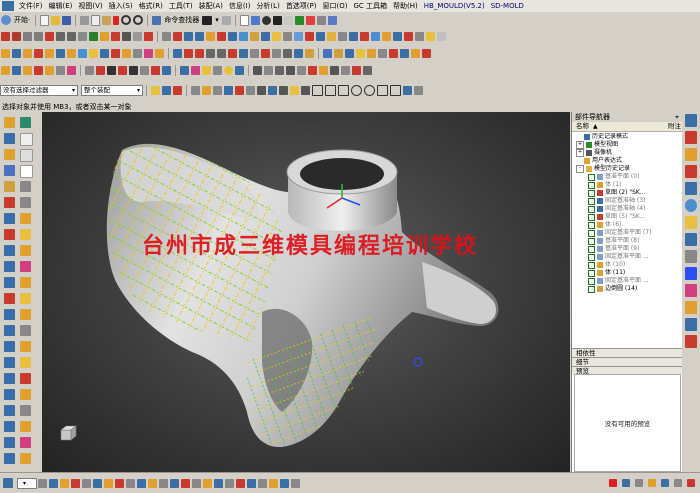 The height and width of the screenshot is (493, 700). What do you see at coordinates (627, 249) in the screenshot?
I see `tree-row: 基准平面 (9)` at bounding box center [627, 249].